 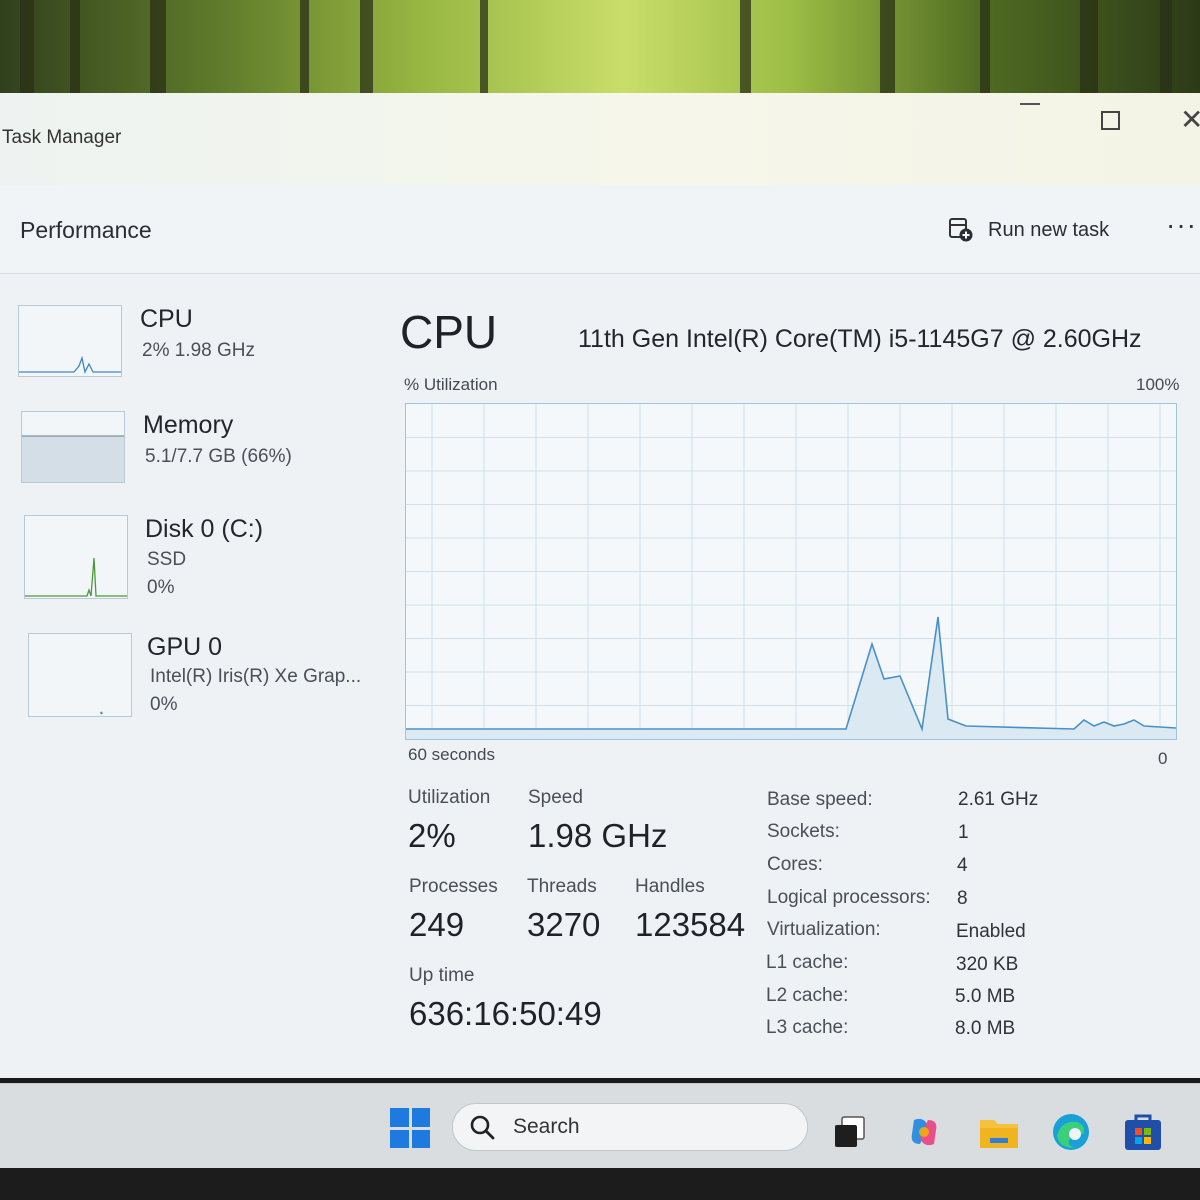 What do you see at coordinates (985, 1028) in the screenshot?
I see `spec-value: 8.0 MB` at bounding box center [985, 1028].